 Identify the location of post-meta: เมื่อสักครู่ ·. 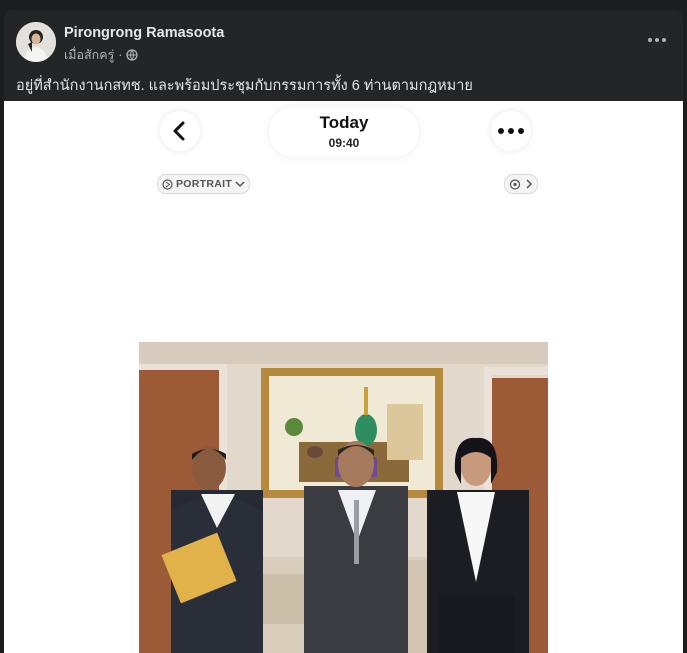
(101, 55).